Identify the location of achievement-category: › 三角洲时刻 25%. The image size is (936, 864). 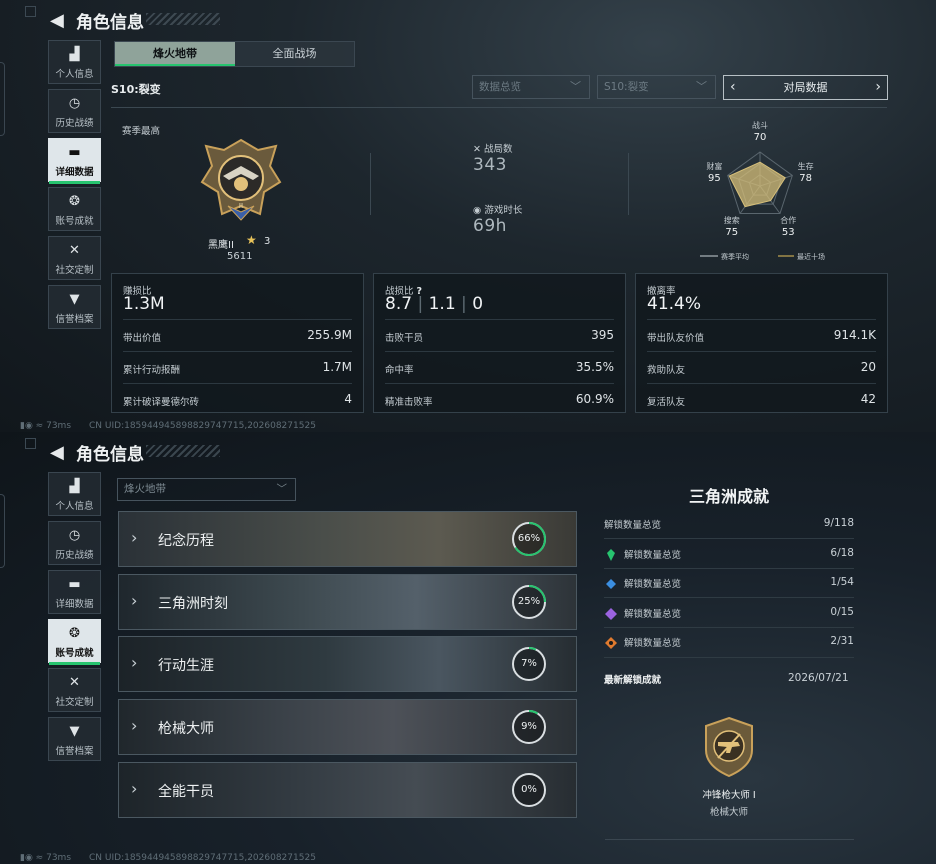
(347, 602).